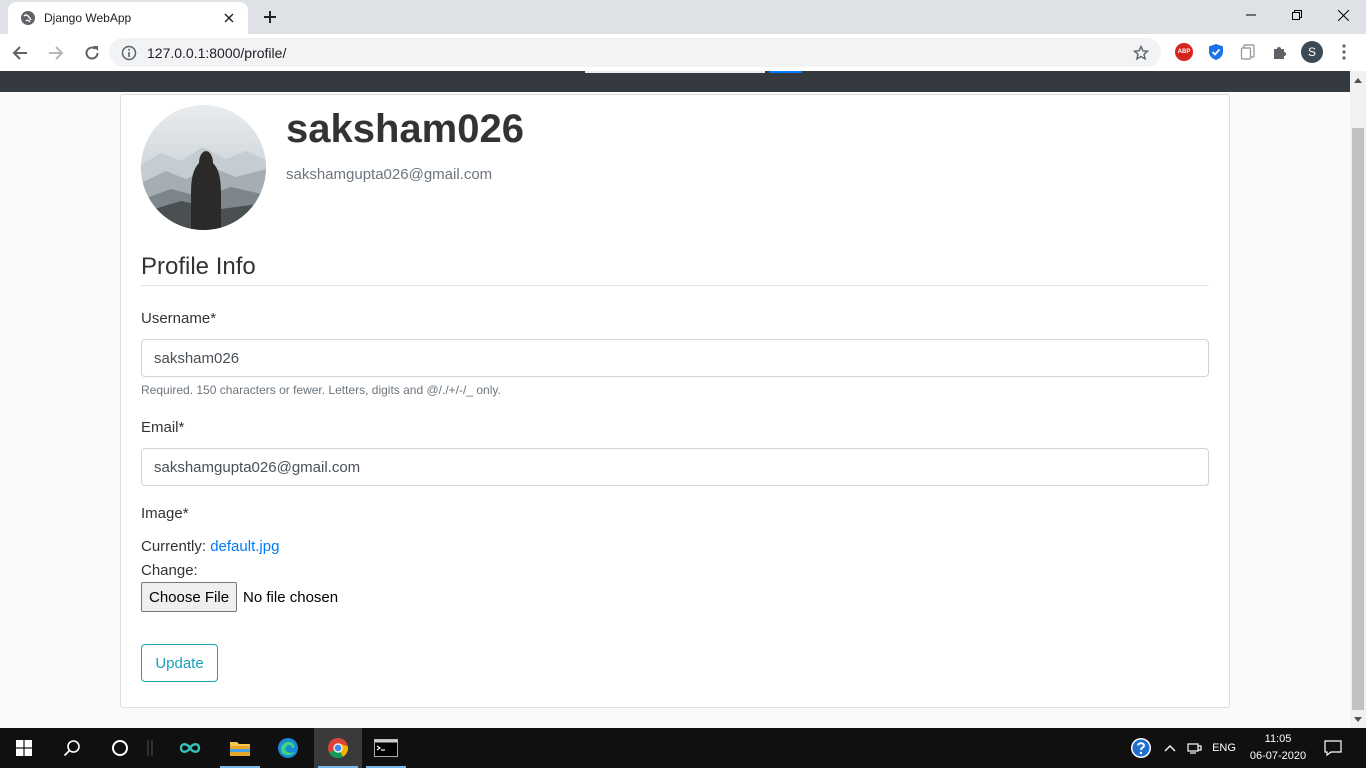 The image size is (1366, 768). What do you see at coordinates (179, 318) in the screenshot?
I see `username-label: Username*` at bounding box center [179, 318].